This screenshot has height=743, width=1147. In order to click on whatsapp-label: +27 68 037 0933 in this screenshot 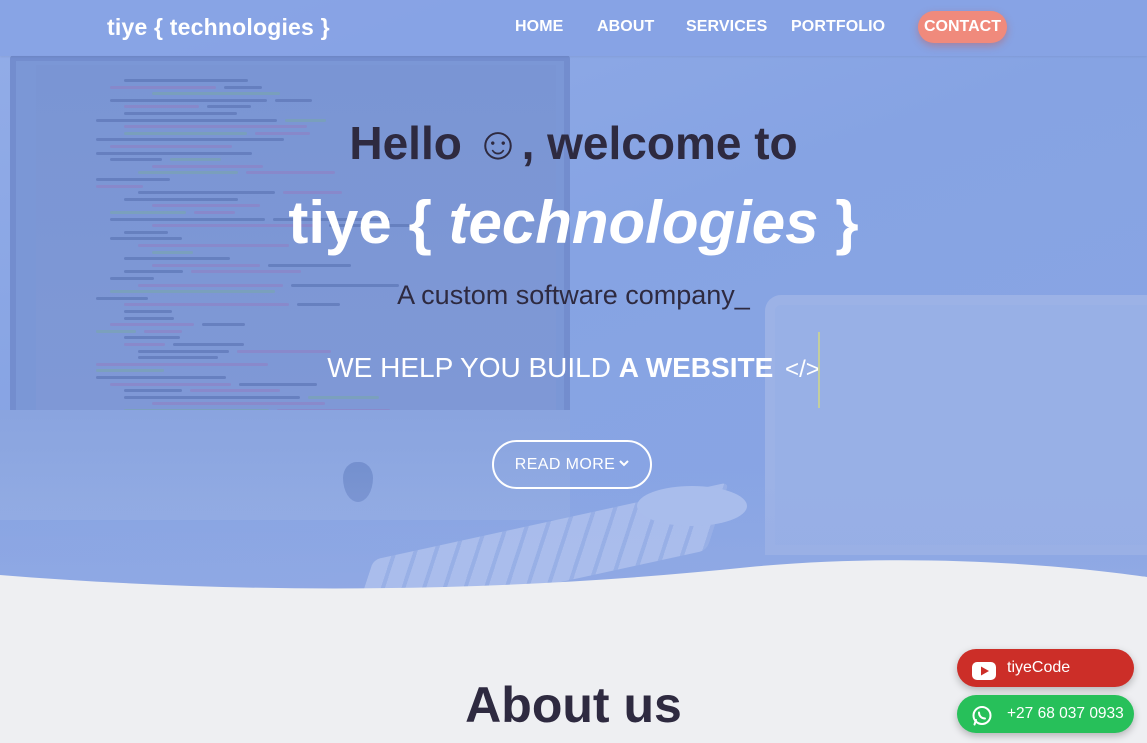, I will do `click(1065, 713)`.